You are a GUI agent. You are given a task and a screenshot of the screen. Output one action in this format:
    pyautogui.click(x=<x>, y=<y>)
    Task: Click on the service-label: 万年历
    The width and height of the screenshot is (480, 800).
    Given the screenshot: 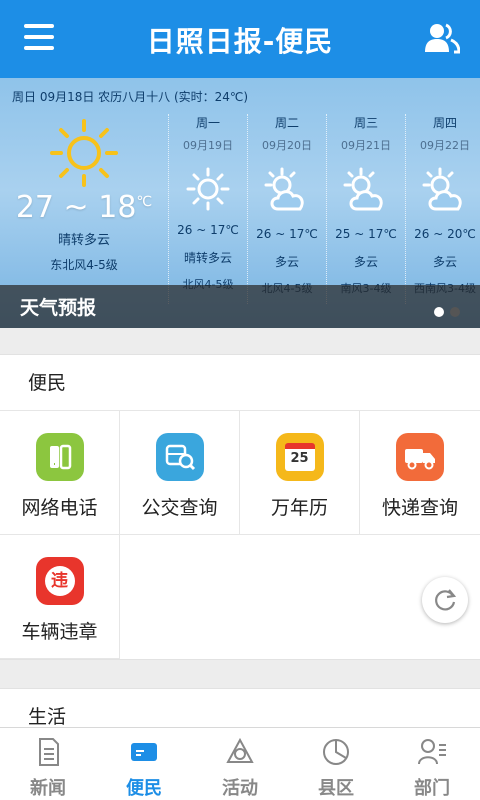 What is the action you would take?
    pyautogui.click(x=299, y=508)
    